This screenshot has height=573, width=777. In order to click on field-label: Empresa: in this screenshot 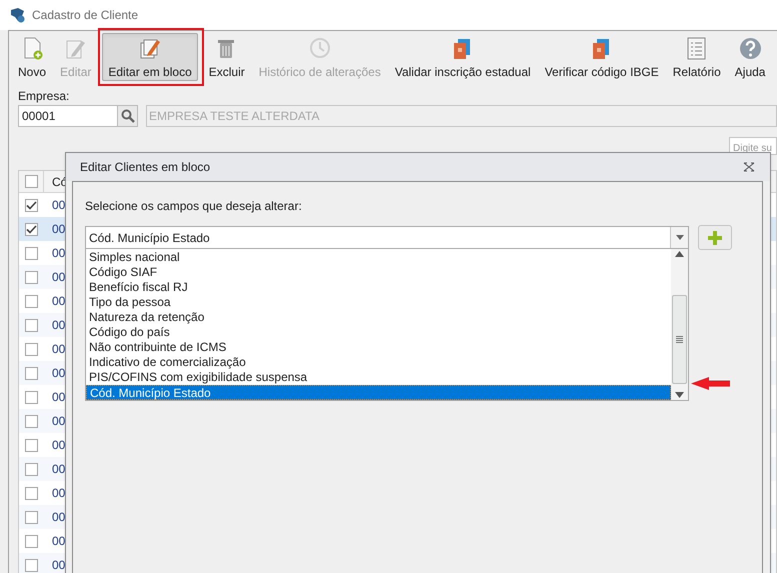, I will do `click(44, 95)`.